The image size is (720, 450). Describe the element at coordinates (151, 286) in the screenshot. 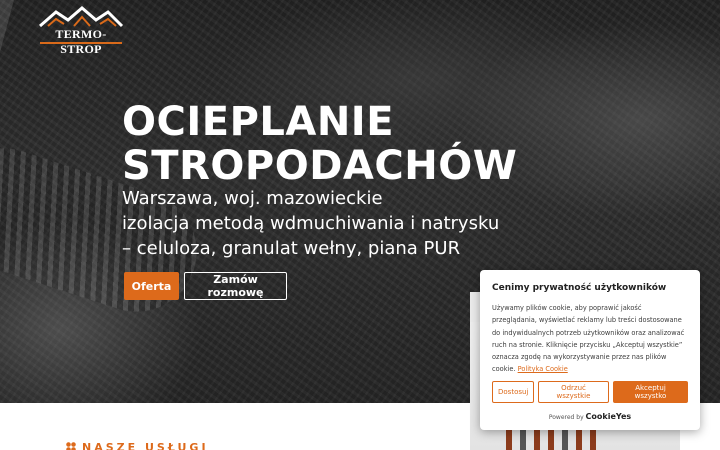

I see `offer-button: Oferta` at that location.